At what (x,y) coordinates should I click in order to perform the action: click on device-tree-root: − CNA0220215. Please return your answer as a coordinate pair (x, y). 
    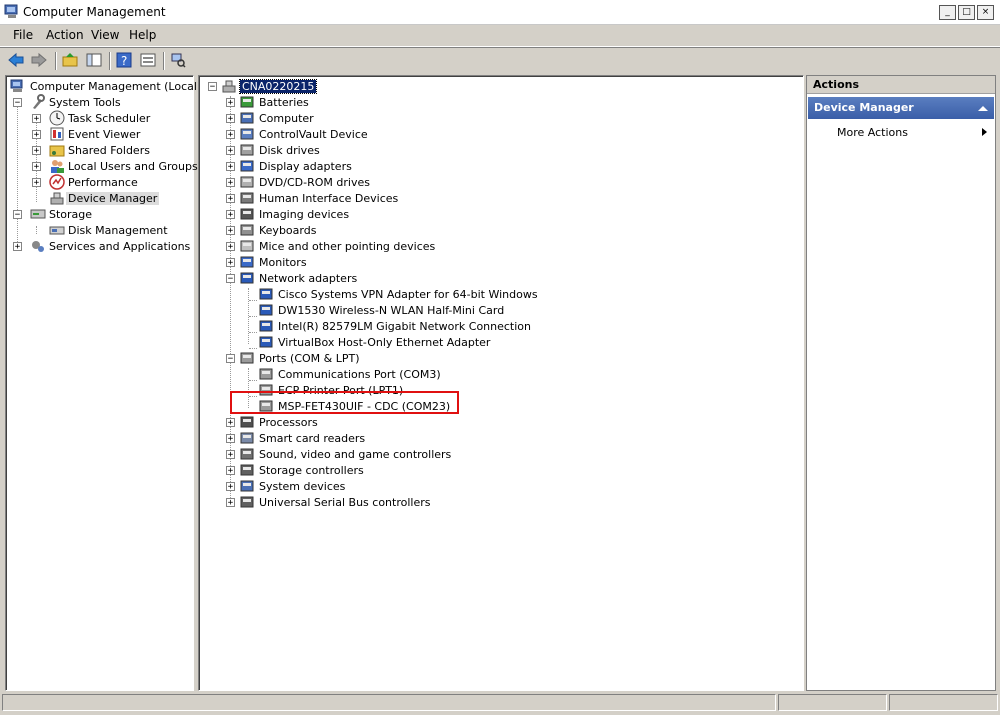
    Looking at the image, I should click on (501, 86).